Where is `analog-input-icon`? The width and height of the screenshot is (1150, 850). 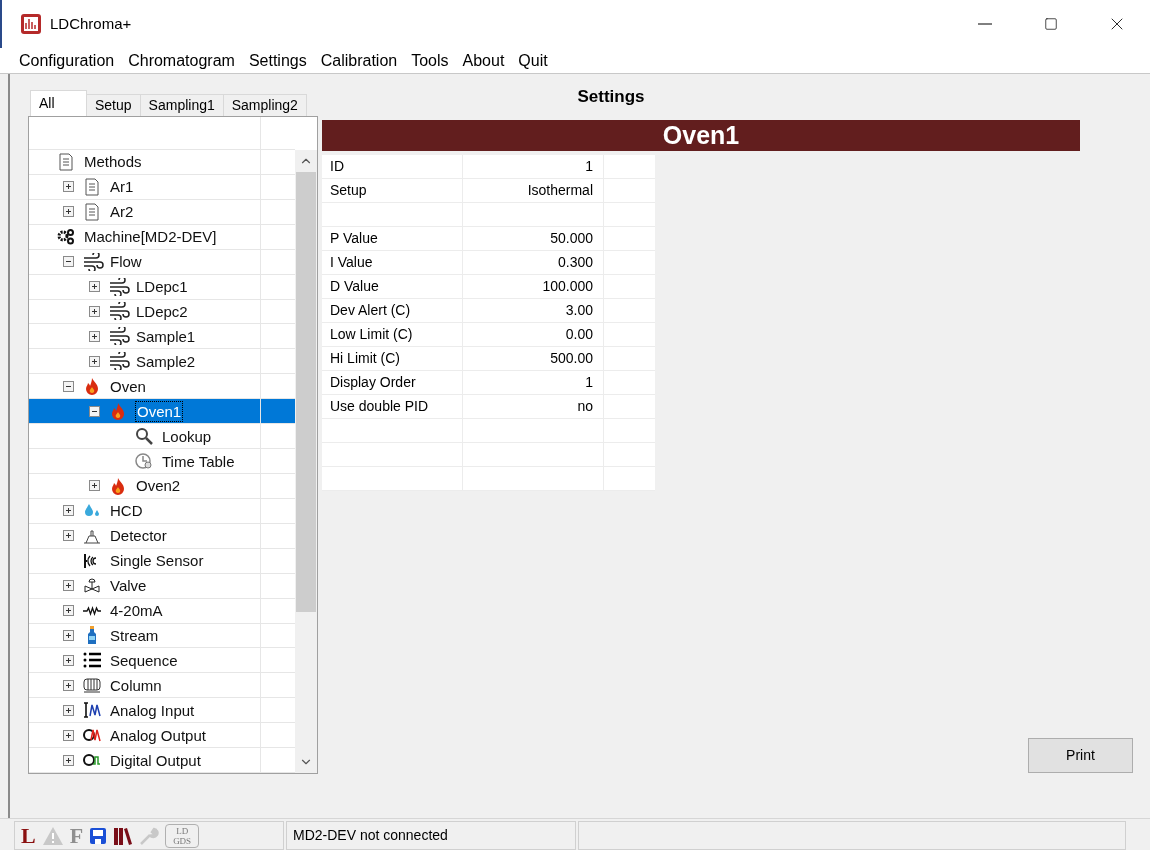
analog-input-icon is located at coordinates (92, 710).